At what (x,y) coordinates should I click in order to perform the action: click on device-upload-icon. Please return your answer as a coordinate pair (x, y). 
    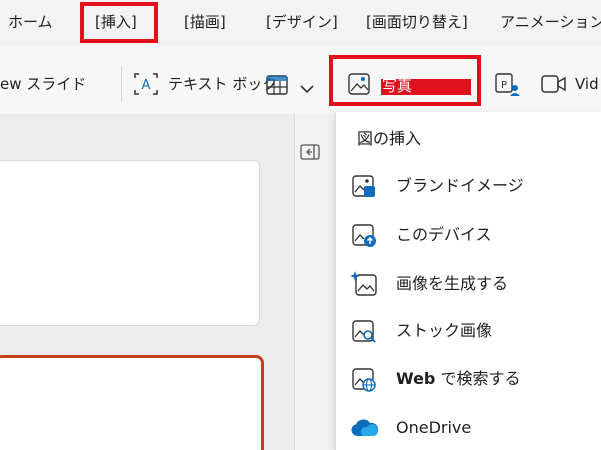
    Looking at the image, I should click on (364, 235).